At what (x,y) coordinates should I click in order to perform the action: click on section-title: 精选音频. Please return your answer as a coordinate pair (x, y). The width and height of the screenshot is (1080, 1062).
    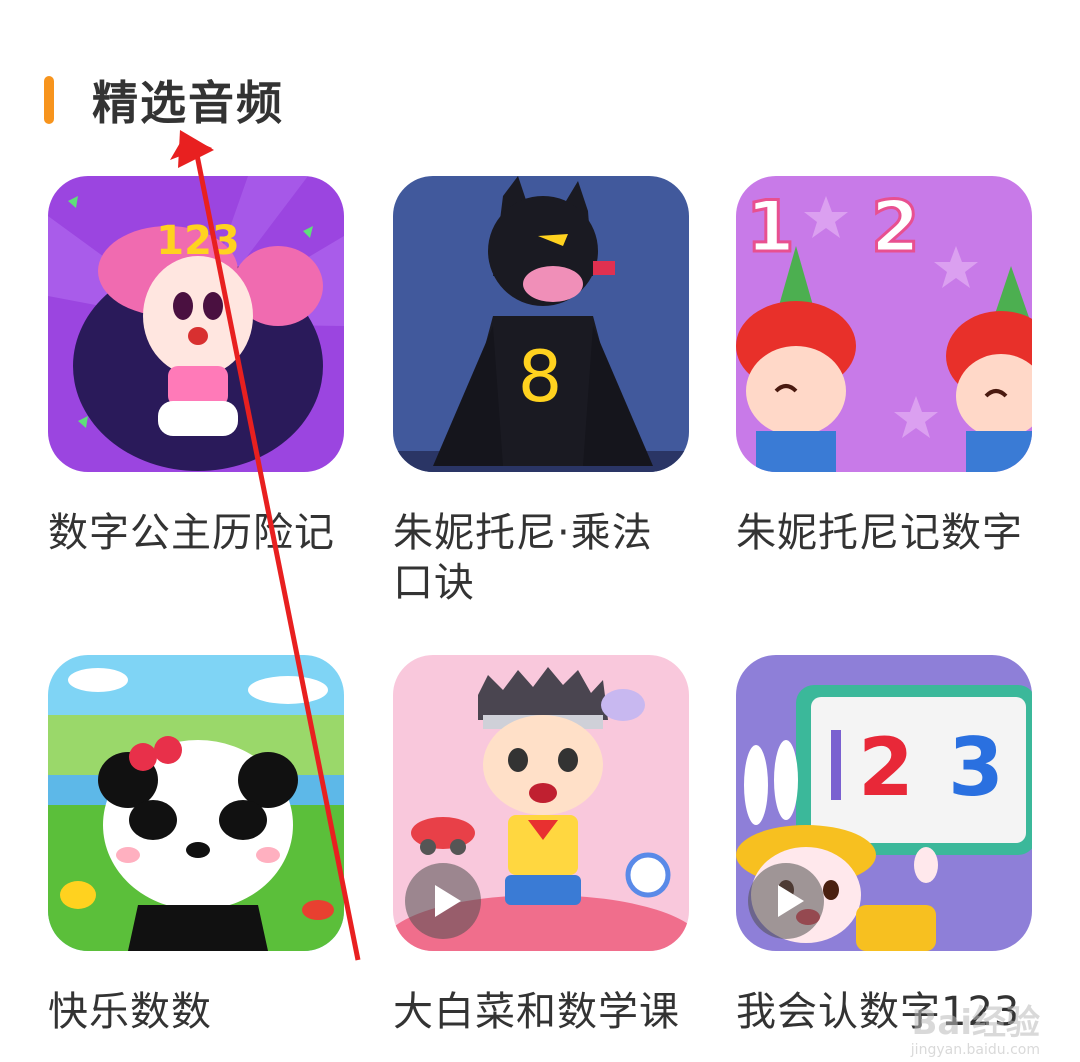
    Looking at the image, I should click on (188, 103).